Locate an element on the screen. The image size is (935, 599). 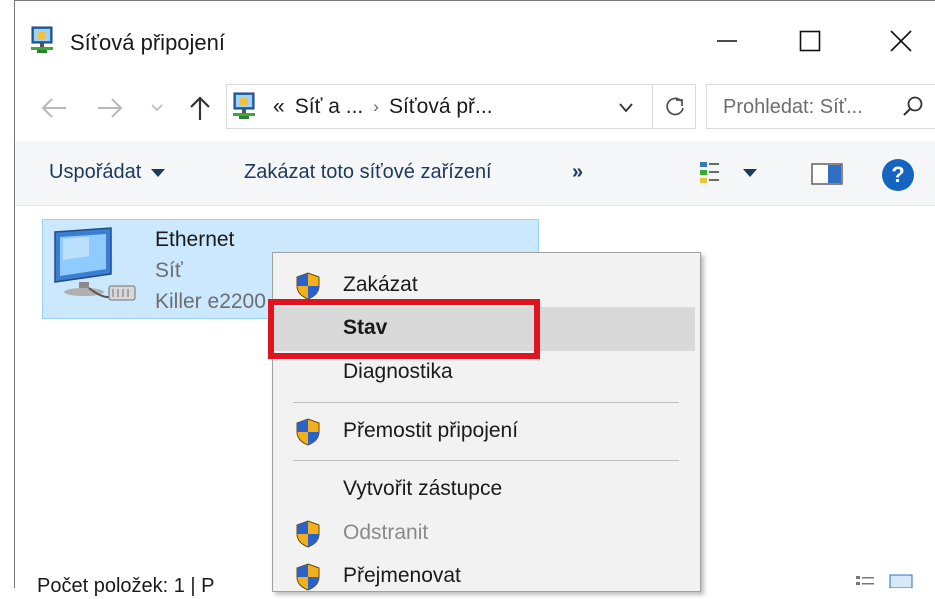
view-details-icon is located at coordinates (709, 172).